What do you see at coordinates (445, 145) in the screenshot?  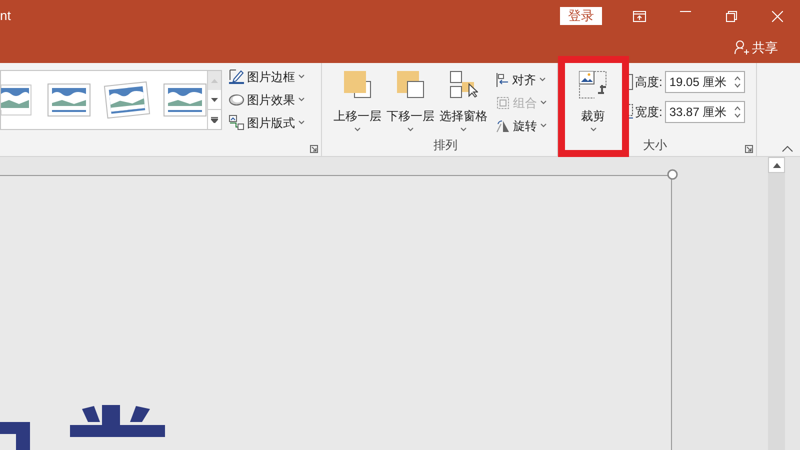 I see `group-label: 排列` at bounding box center [445, 145].